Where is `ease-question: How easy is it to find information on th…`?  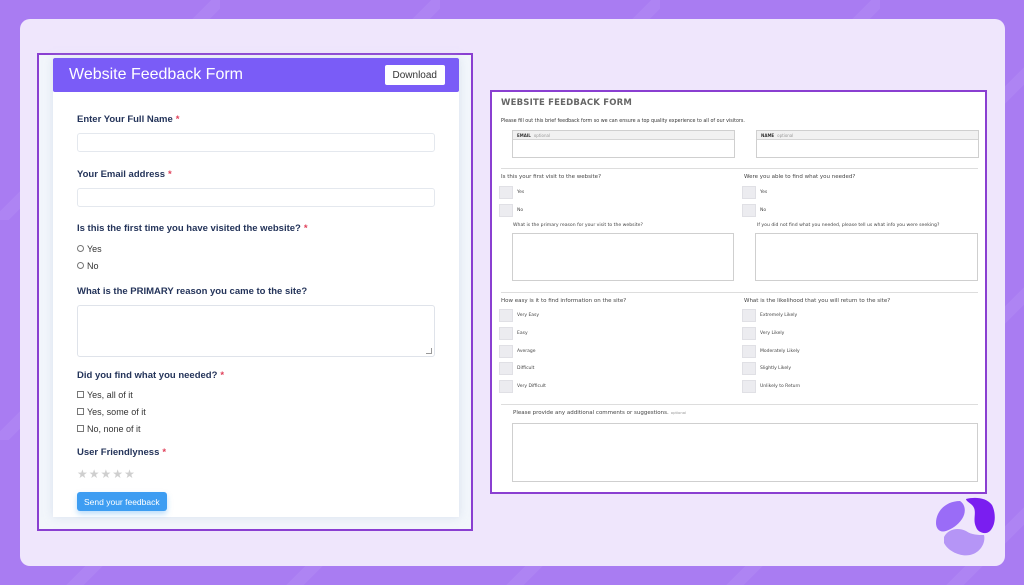 ease-question: How easy is it to find information on th… is located at coordinates (564, 301).